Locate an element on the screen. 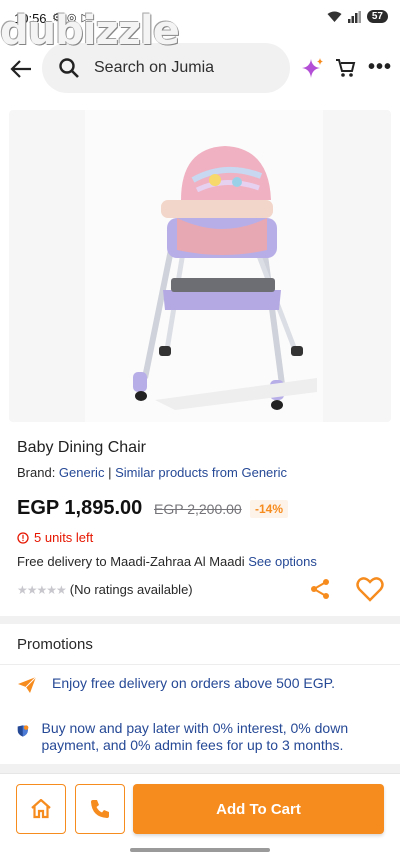  call-button is located at coordinates (100, 809).